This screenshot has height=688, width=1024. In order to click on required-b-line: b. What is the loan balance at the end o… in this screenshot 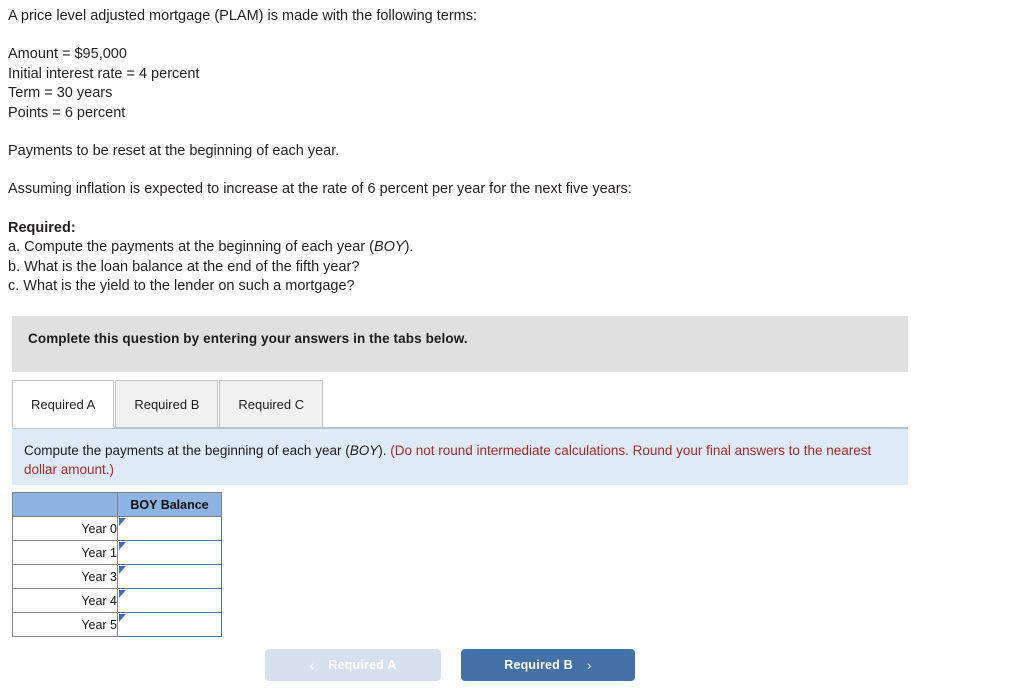, I will do `click(184, 266)`.